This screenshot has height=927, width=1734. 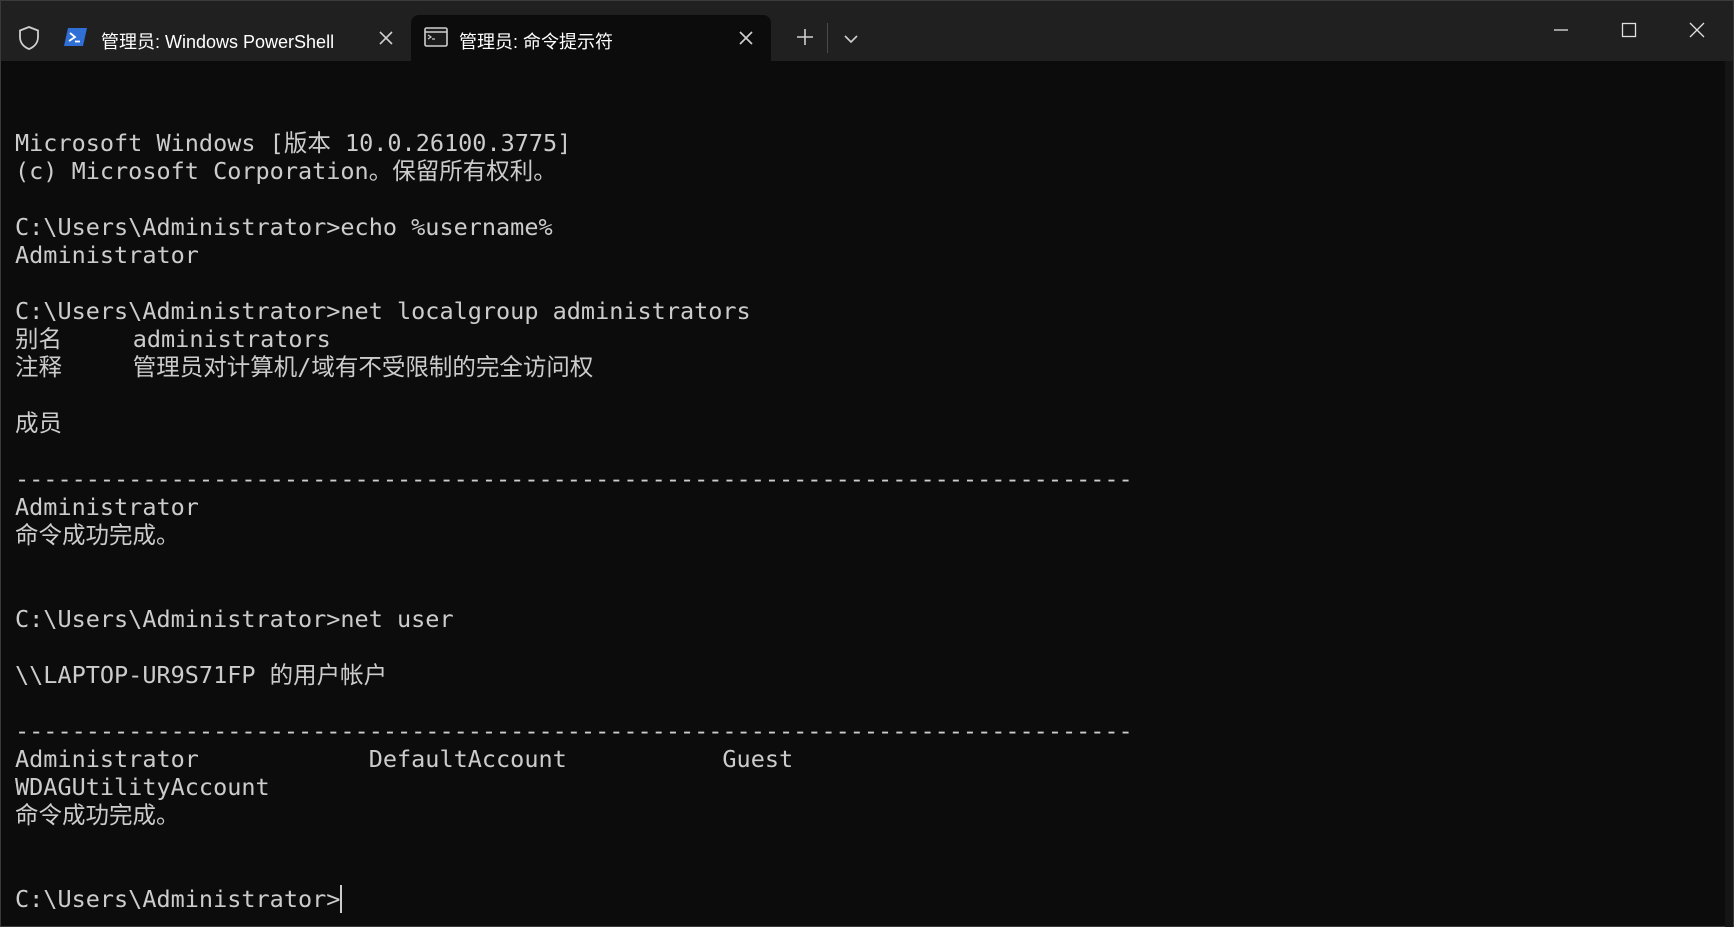 I want to click on chevron-down-icon, so click(x=851, y=39).